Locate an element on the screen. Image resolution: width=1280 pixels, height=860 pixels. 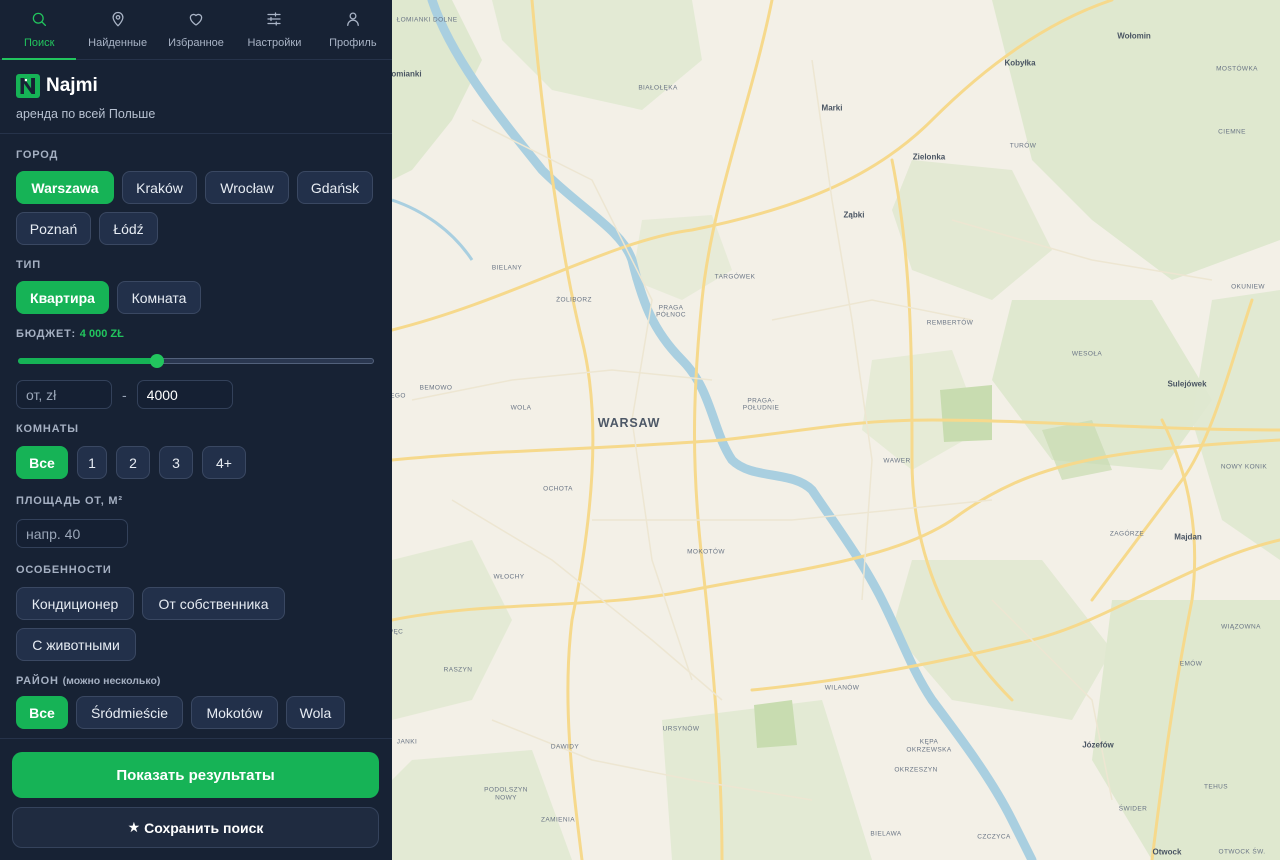
map-place-label: WILANÓW is located at coordinates (842, 688).